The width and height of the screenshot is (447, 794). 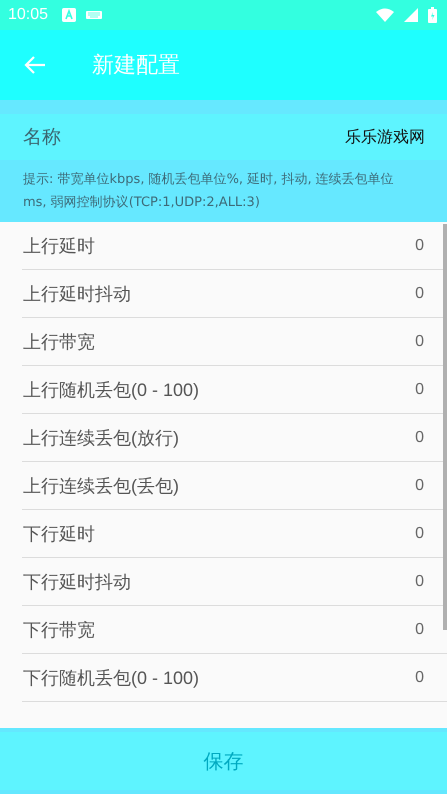 I want to click on name-value: 乐乐游戏网, so click(x=385, y=137).